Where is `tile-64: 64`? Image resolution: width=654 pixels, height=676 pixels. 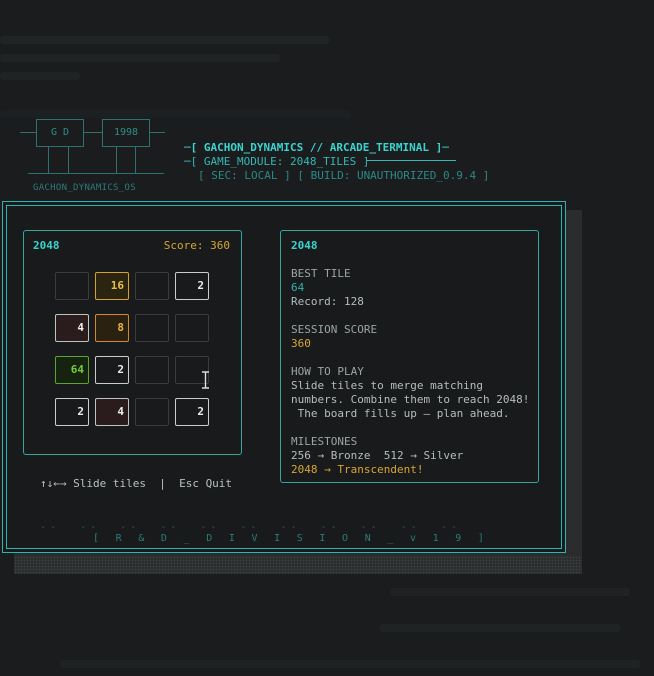
tile-64: 64 is located at coordinates (72, 370).